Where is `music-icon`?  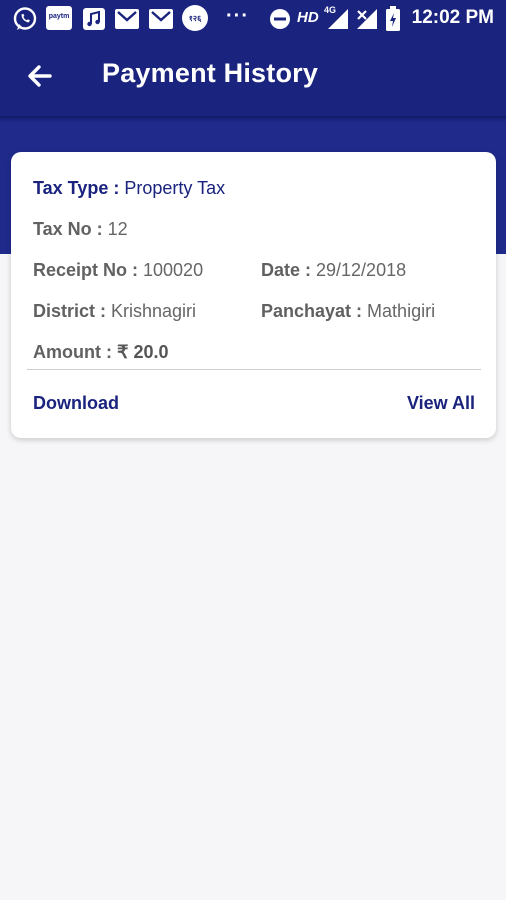
music-icon is located at coordinates (94, 19).